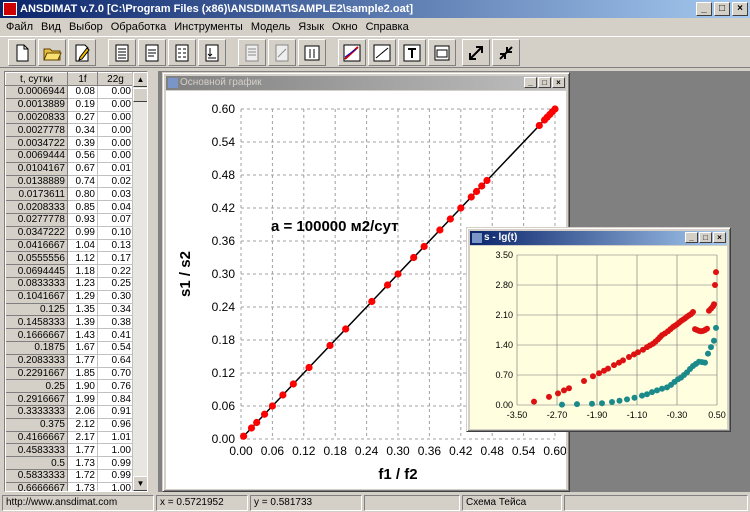 This screenshot has height=512, width=750. Describe the element at coordinates (36, 79) in the screenshot. I see `column-header-time: t, сутки` at that location.